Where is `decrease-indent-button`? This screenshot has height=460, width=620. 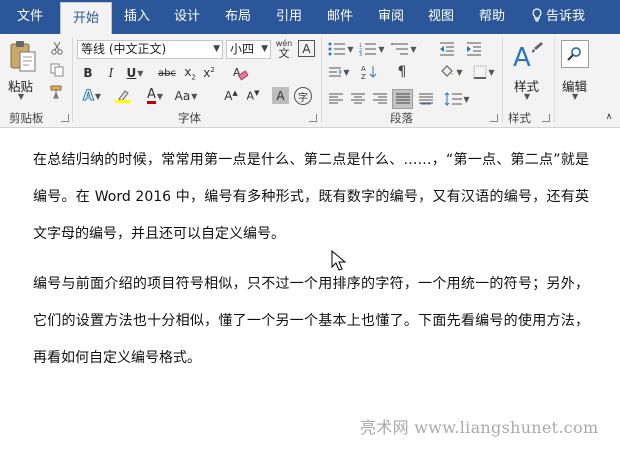
decrease-indent-button is located at coordinates (447, 49).